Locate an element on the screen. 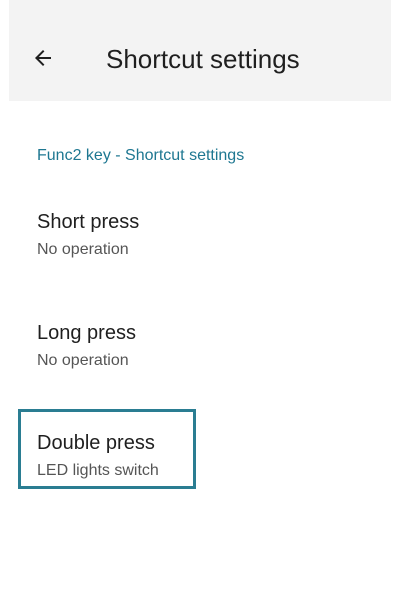  page-title: Shortcut settings is located at coordinates (203, 59).